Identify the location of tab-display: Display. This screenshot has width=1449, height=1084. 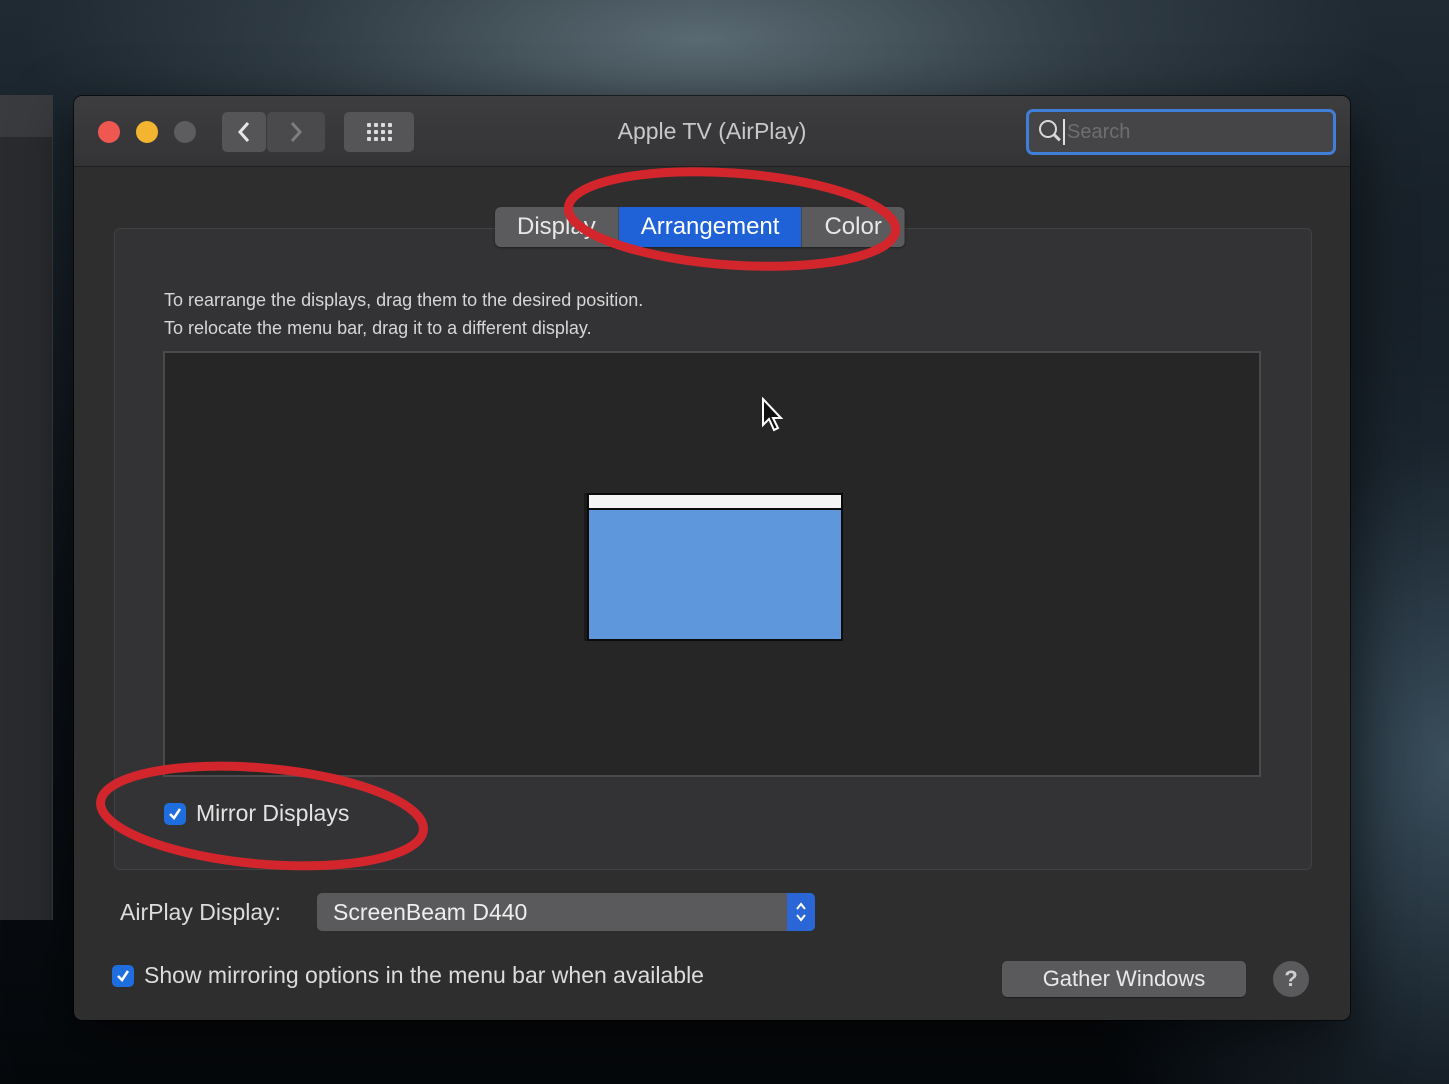
(557, 227).